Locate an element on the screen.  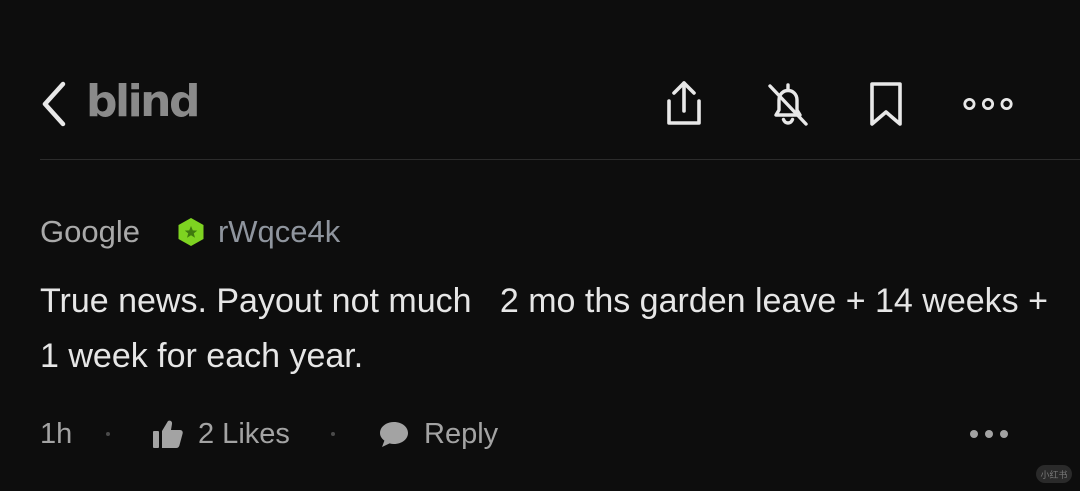
share-icon is located at coordinates (684, 103).